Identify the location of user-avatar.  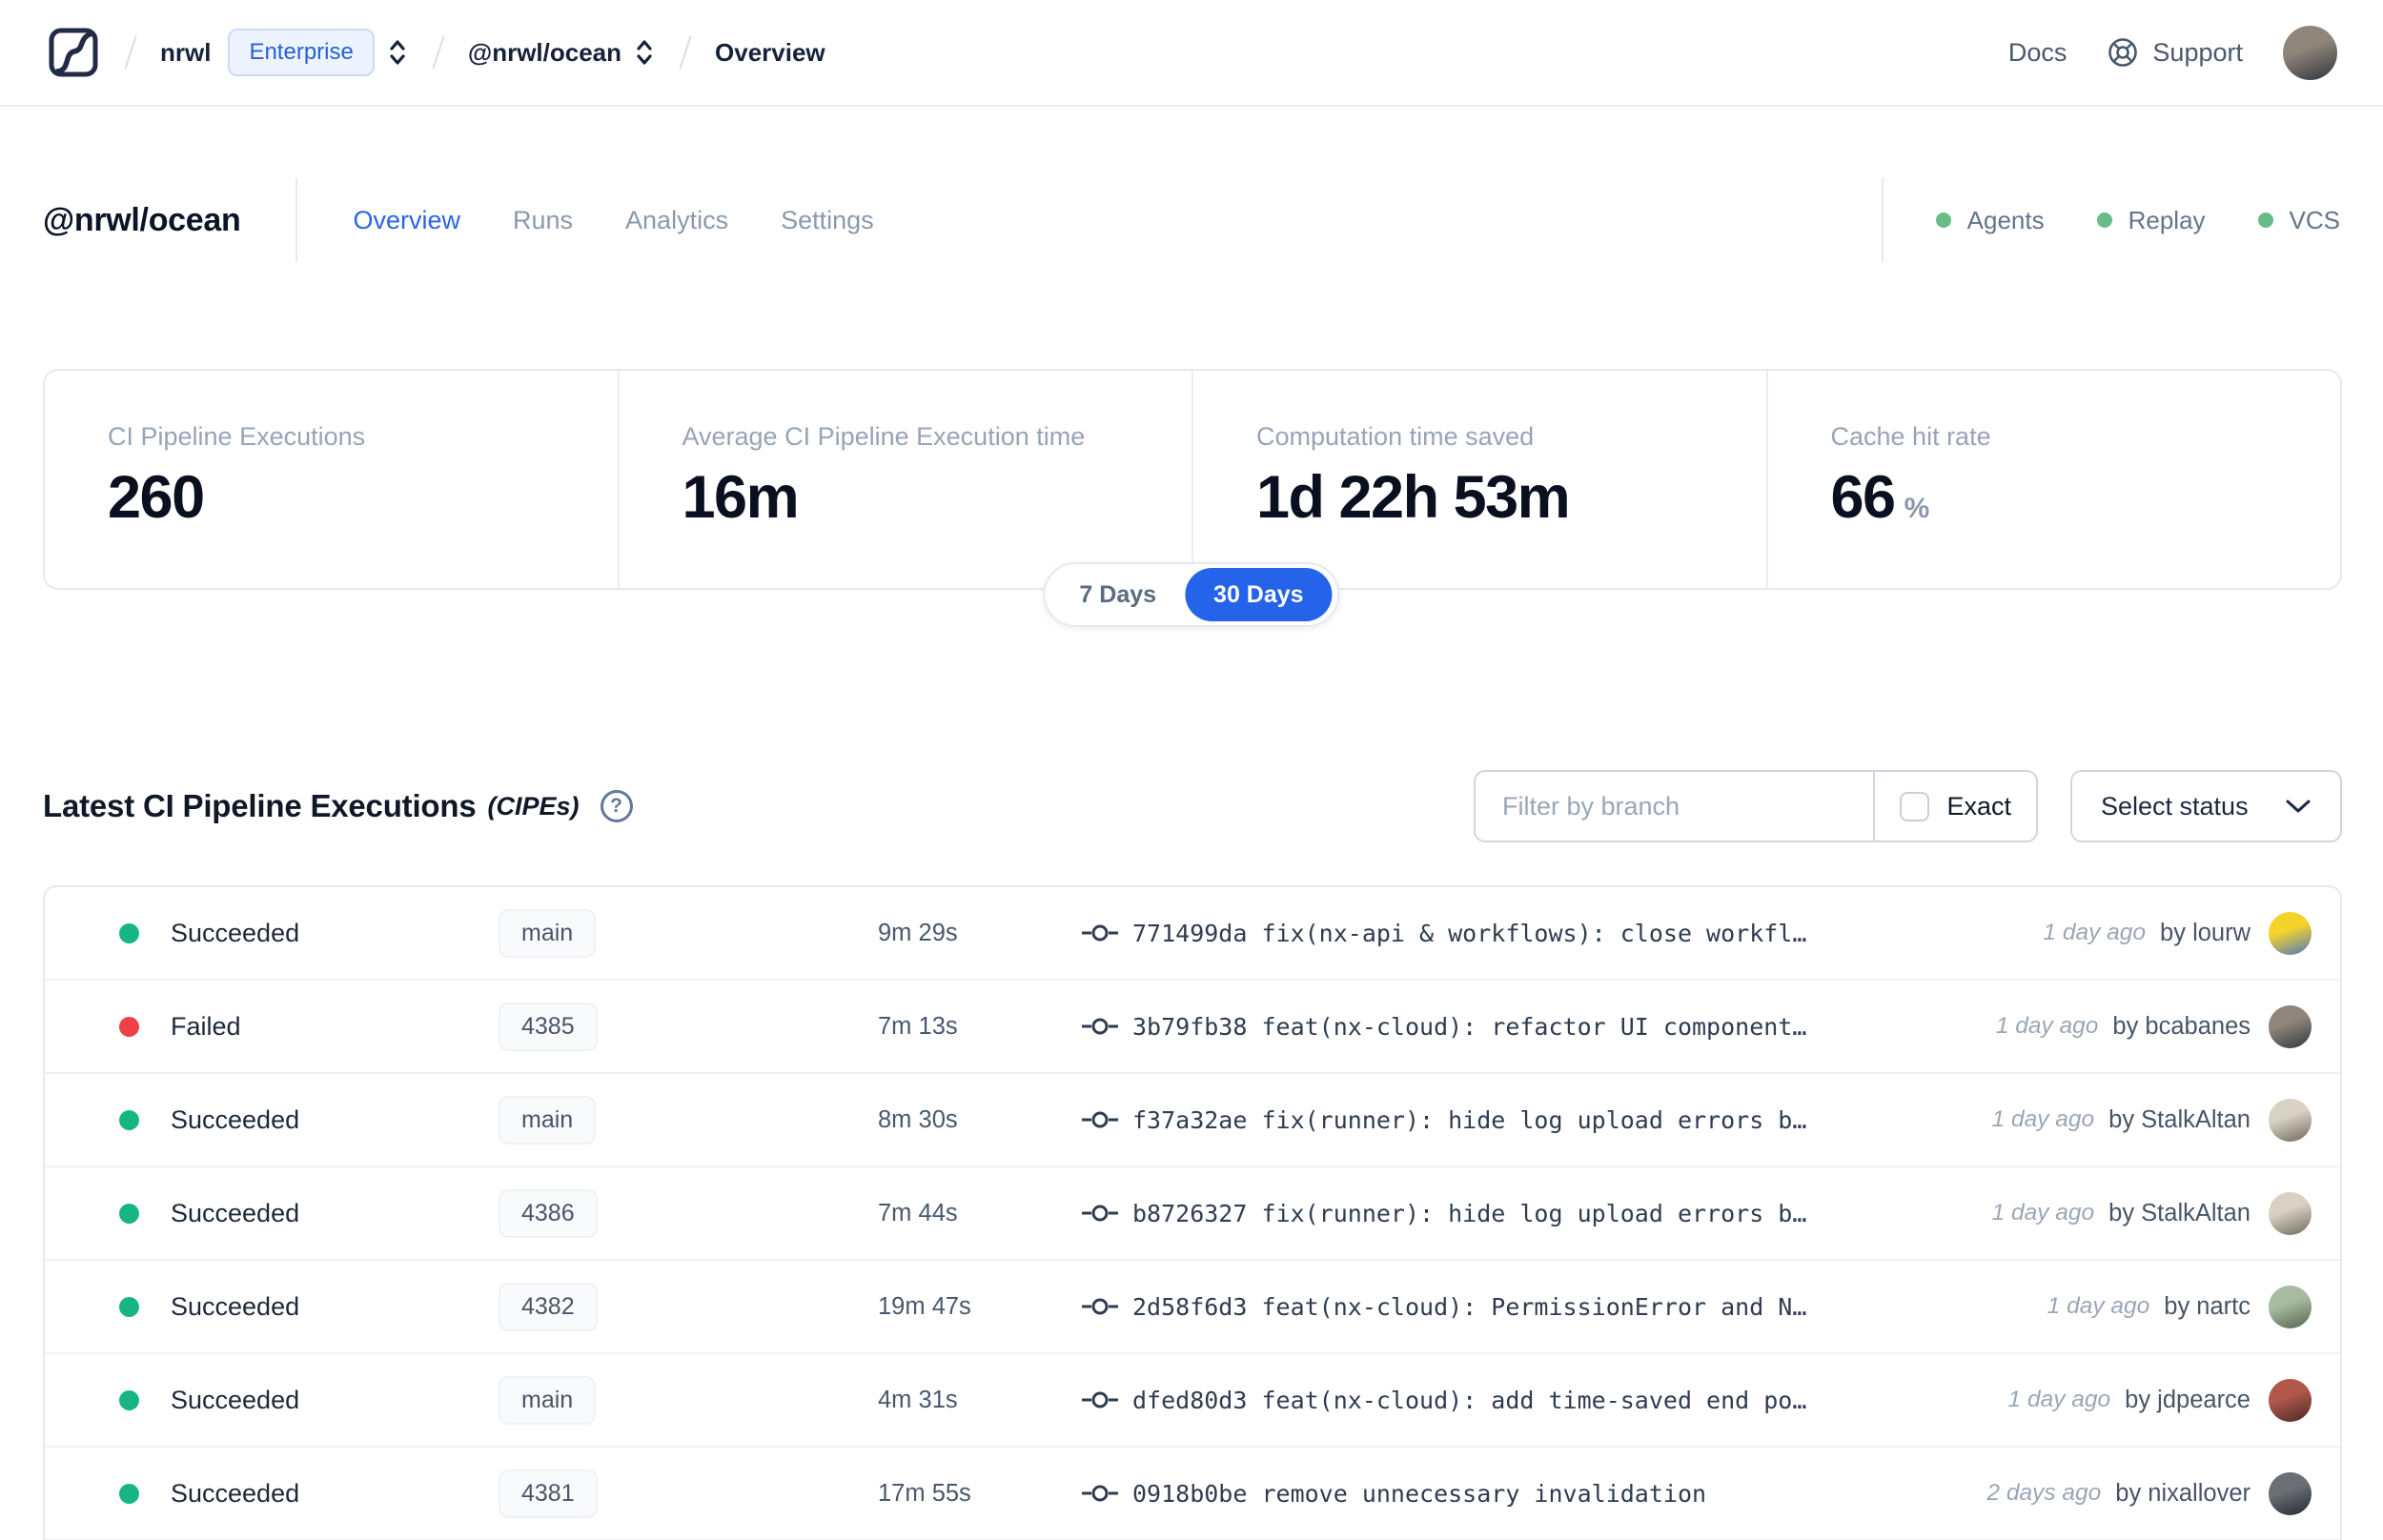
(2310, 52).